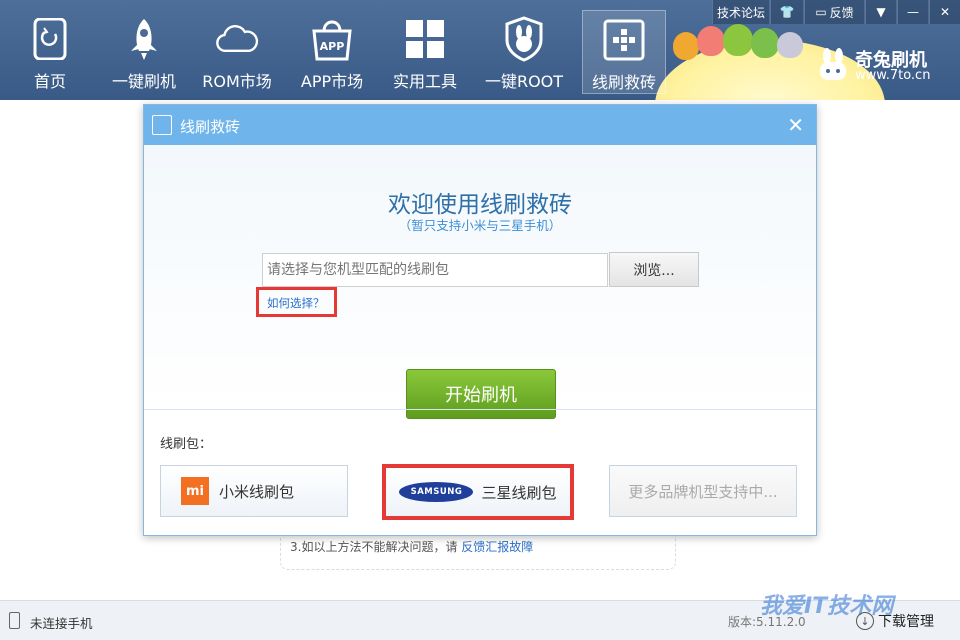 The height and width of the screenshot is (640, 960). I want to click on xiaomi-logo-icon: mi, so click(195, 491).